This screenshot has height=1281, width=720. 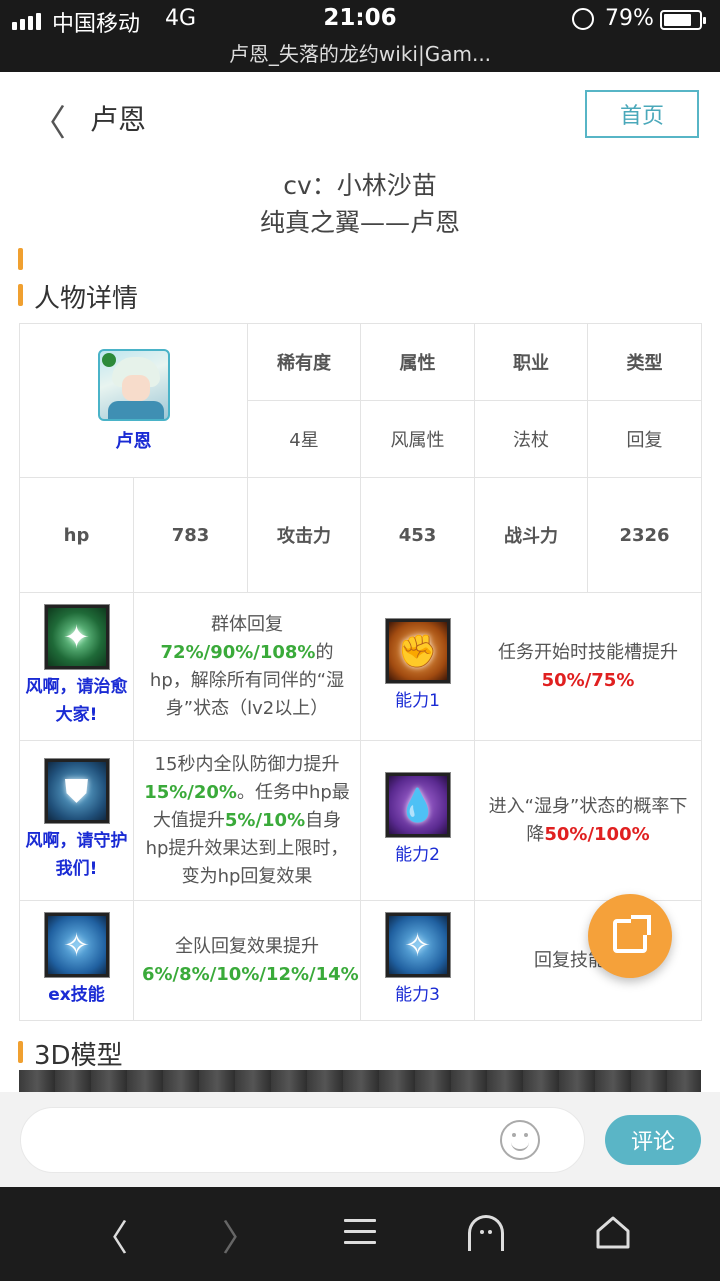 What do you see at coordinates (86, 299) in the screenshot?
I see `section-title-details: 人物详情` at bounding box center [86, 299].